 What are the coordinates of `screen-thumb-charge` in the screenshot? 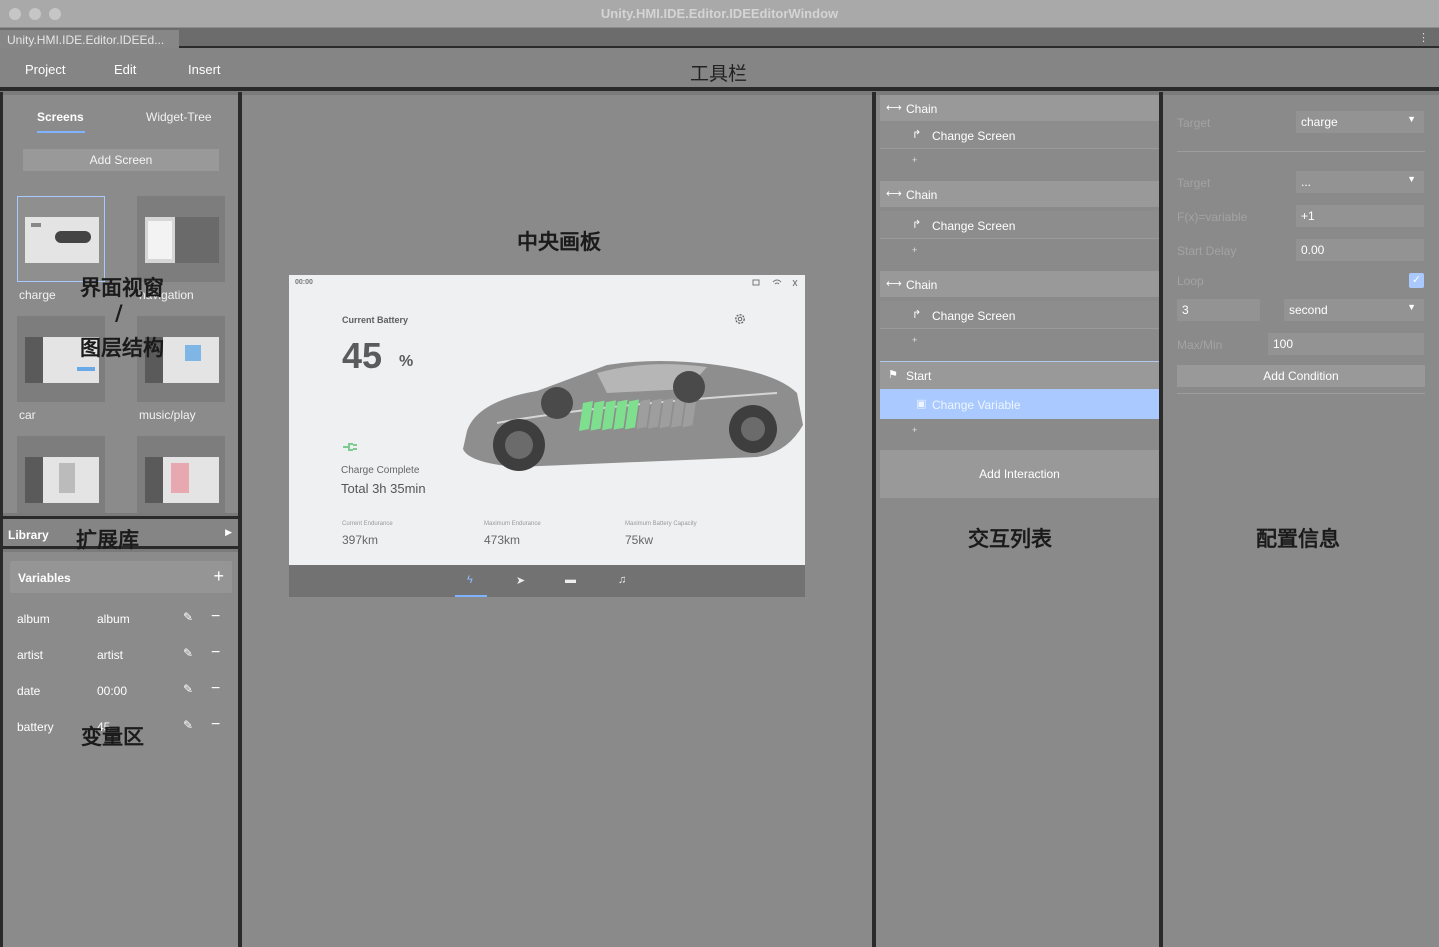 It's located at (61, 239).